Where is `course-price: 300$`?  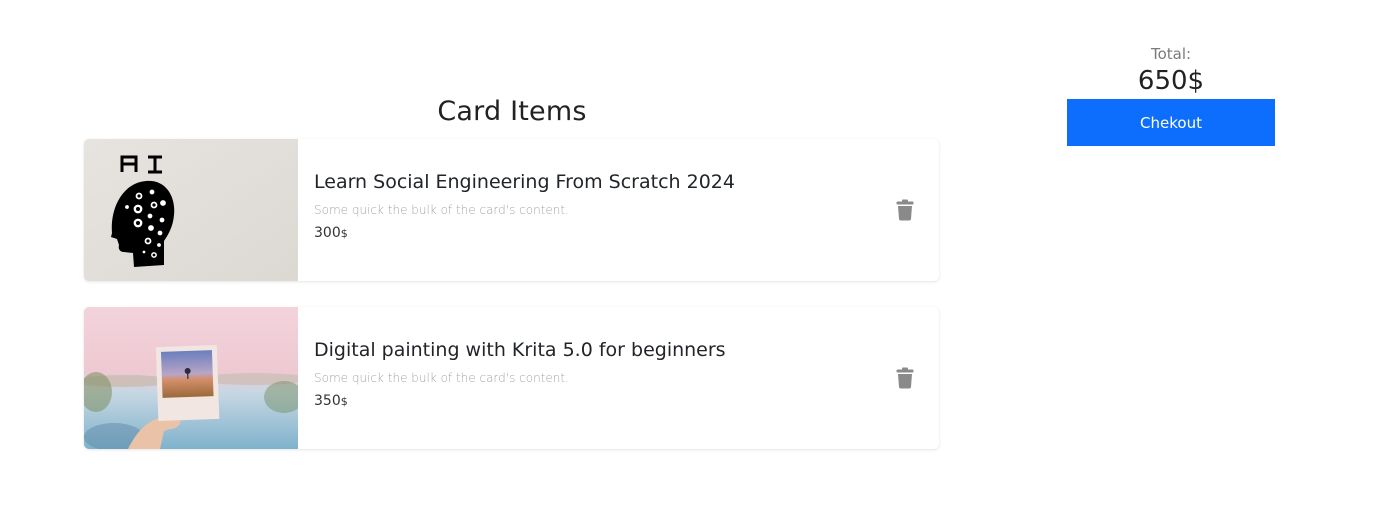
course-price: 300$ is located at coordinates (594, 233).